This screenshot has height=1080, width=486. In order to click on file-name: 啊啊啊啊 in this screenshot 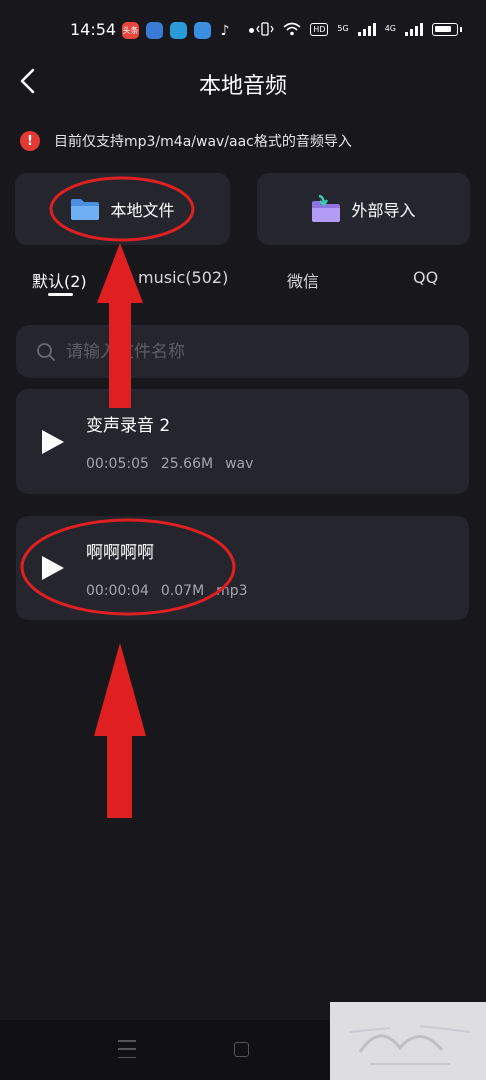, I will do `click(120, 553)`.